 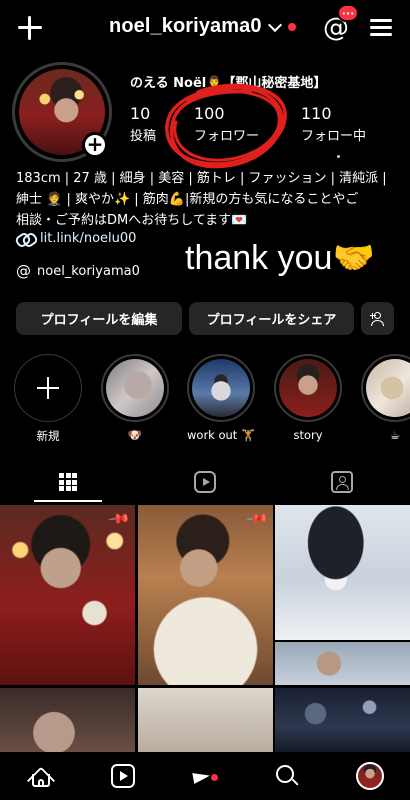 I want to click on profile-avatar-icon, so click(x=370, y=776).